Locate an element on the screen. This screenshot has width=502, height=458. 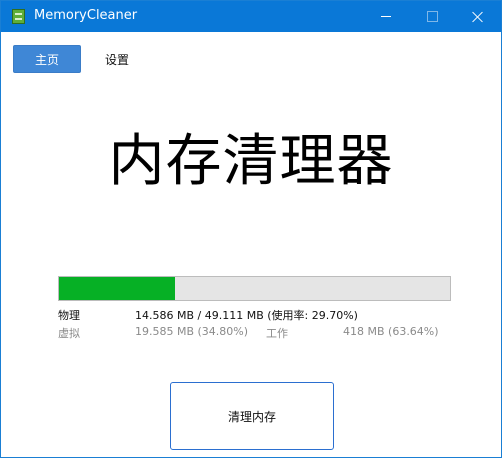
working-set-label: 工作 is located at coordinates (277, 333).